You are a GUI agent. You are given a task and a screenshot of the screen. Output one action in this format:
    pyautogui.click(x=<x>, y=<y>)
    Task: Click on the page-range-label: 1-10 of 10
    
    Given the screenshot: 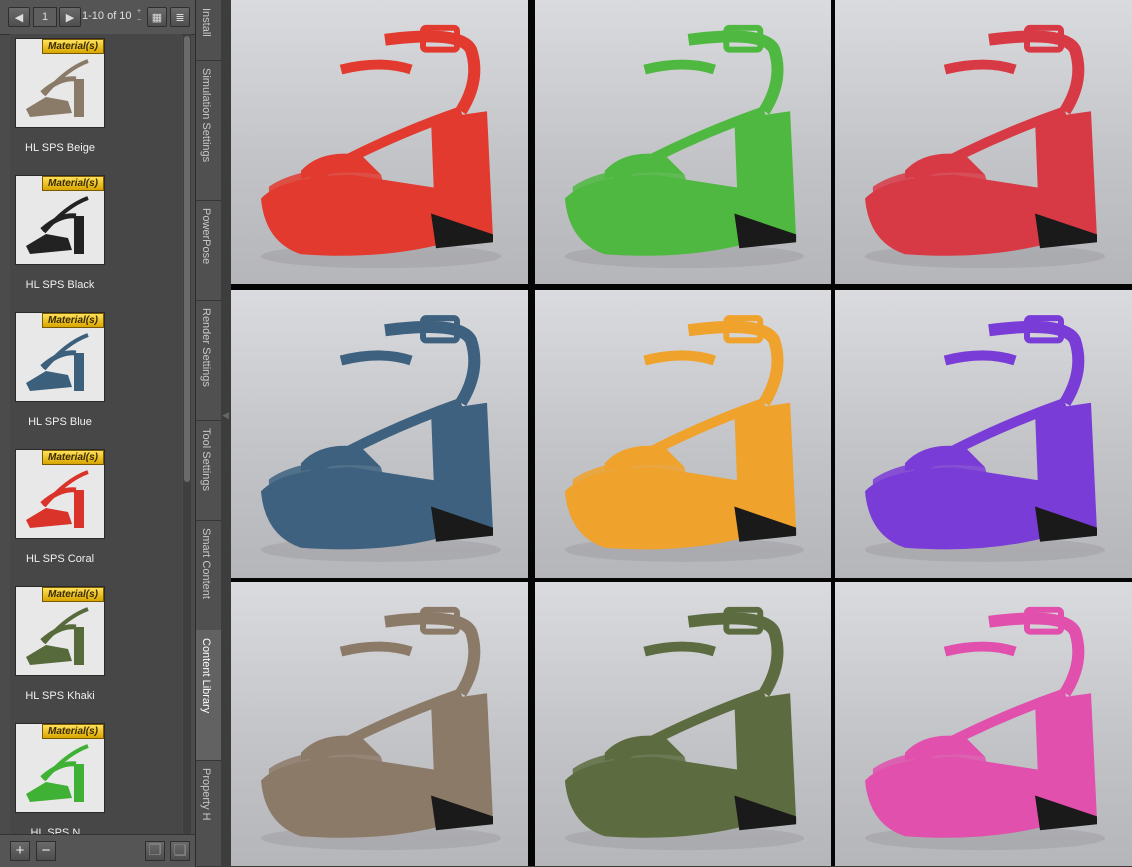 What is the action you would take?
    pyautogui.click(x=107, y=16)
    